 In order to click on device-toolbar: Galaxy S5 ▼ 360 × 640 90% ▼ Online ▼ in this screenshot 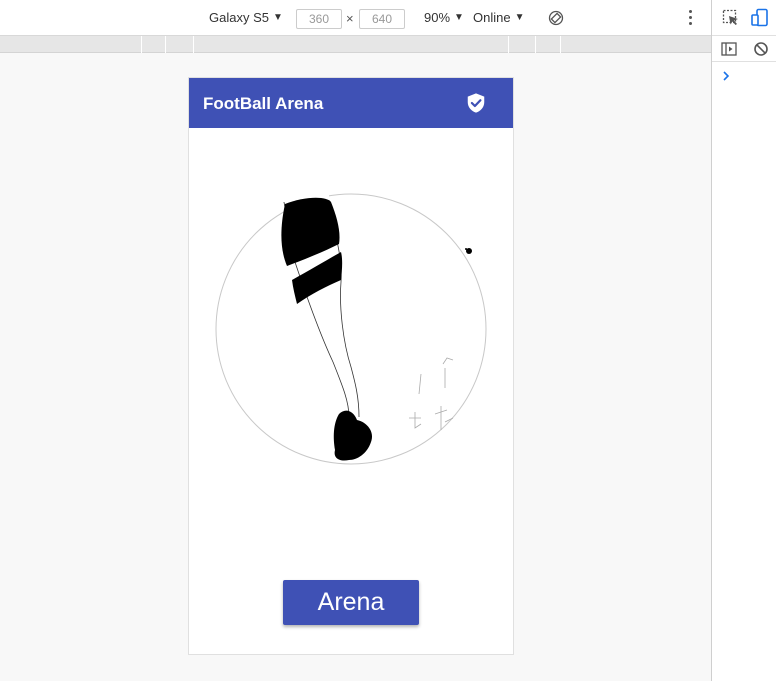, I will do `click(355, 18)`.